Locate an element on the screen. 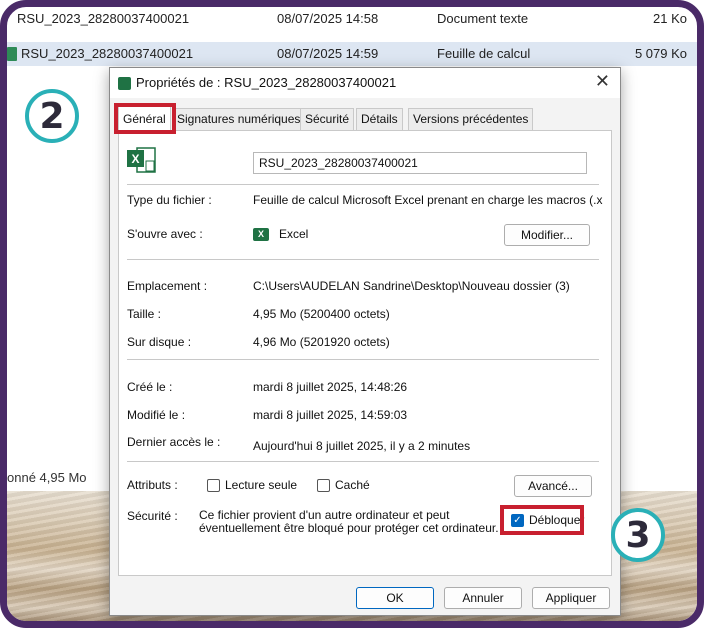  created-value: mardi 8 juillet 2025, 14:48:26 is located at coordinates (330, 387).